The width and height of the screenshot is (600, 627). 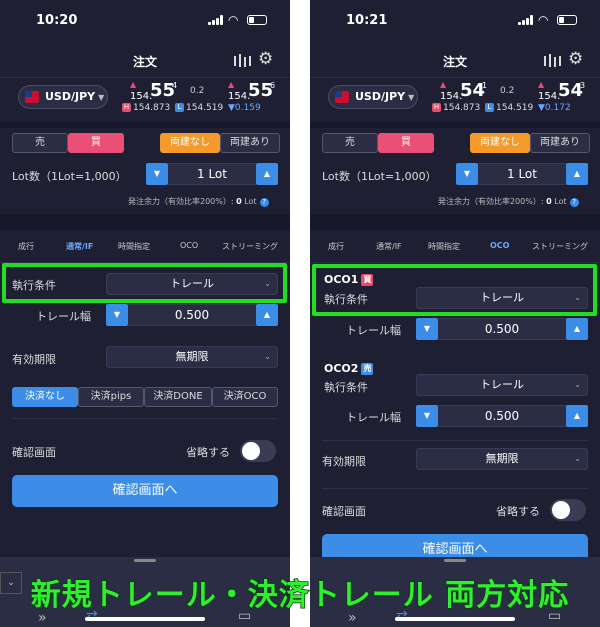 What do you see at coordinates (554, 108) in the screenshot?
I see `price-change: ▼0.172` at bounding box center [554, 108].